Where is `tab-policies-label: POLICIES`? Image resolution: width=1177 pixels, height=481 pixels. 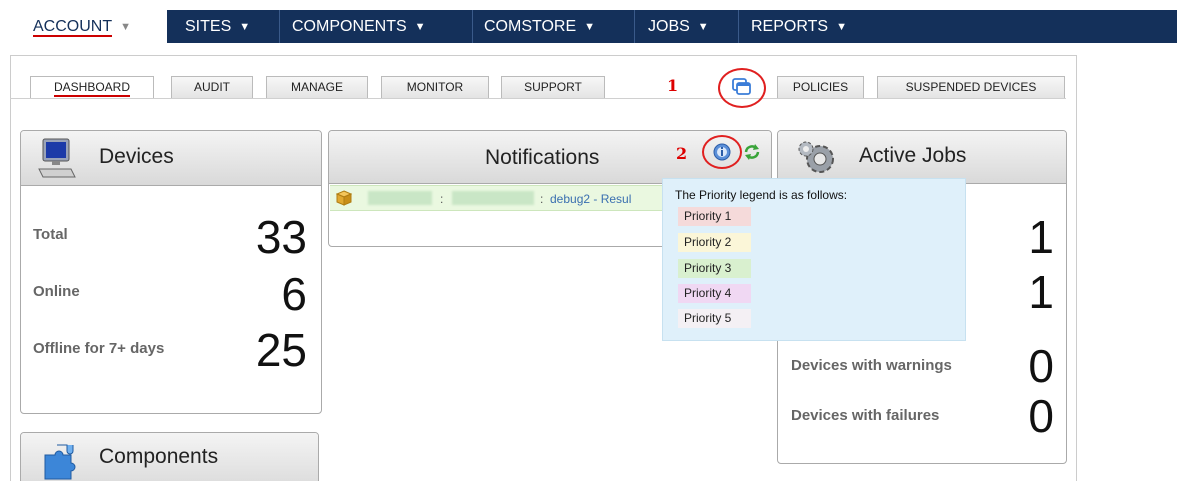
tab-policies-label: POLICIES is located at coordinates (820, 87).